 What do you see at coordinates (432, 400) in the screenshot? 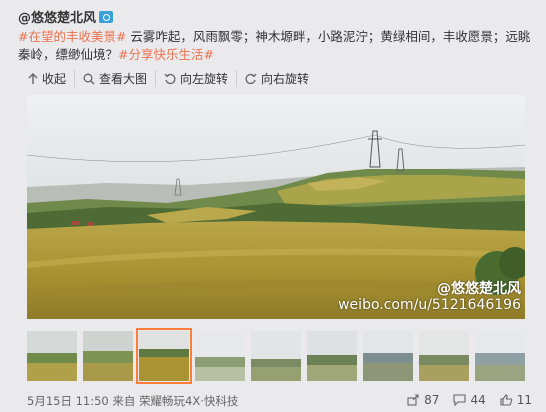
I see `share-count: 87` at bounding box center [432, 400].